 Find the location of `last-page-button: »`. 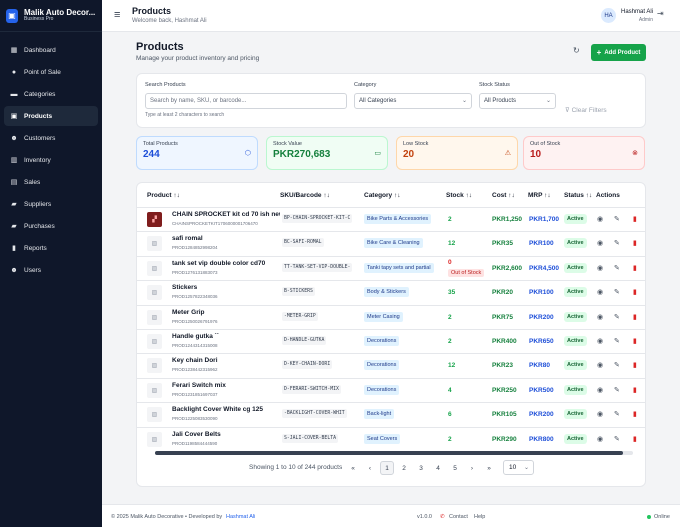

last-page-button: » is located at coordinates (489, 468).